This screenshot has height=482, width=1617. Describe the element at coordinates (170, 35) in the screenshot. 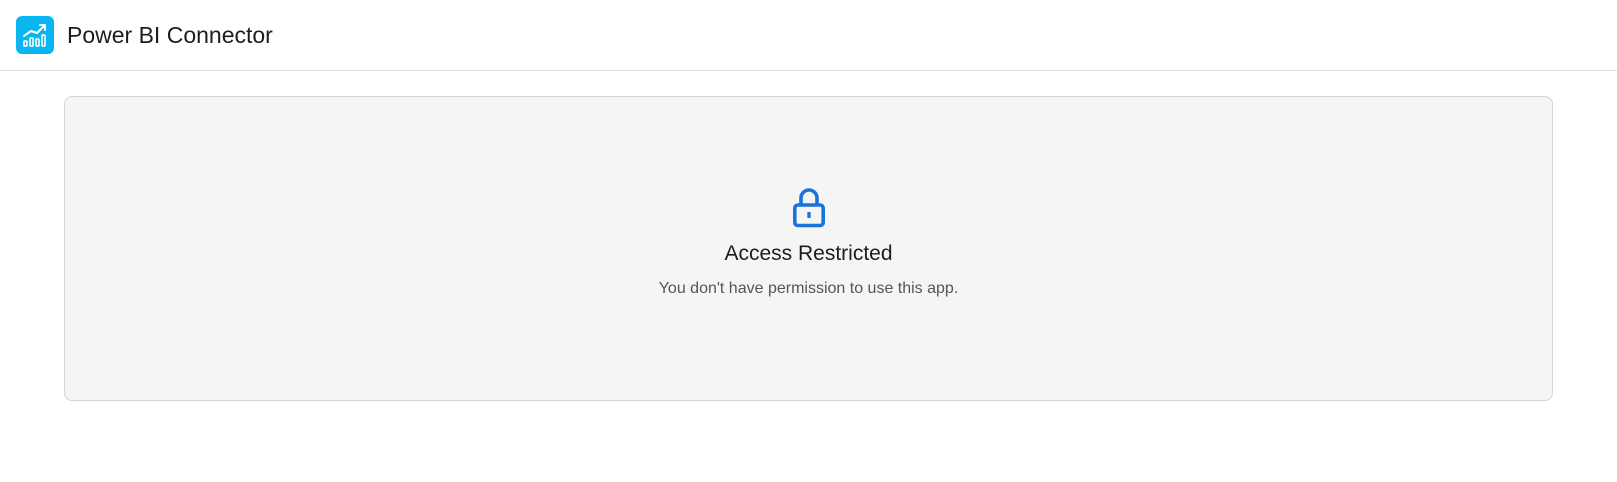

I see `app-title: Power BI Connector` at that location.